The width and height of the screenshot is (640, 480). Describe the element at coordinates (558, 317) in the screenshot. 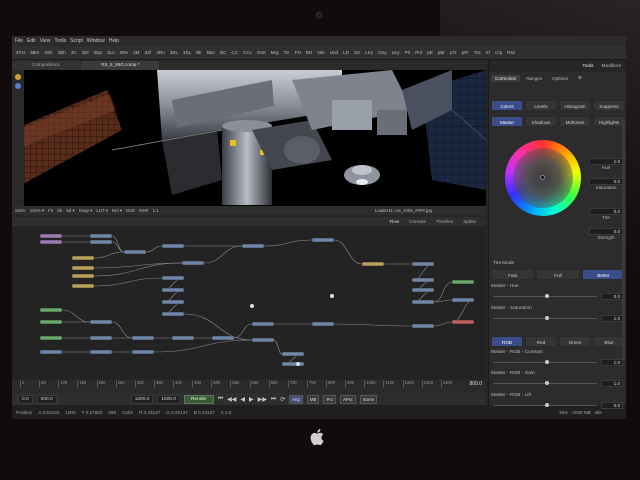

I see `master-saturation-slider: Master - Saturation 1.0` at that location.